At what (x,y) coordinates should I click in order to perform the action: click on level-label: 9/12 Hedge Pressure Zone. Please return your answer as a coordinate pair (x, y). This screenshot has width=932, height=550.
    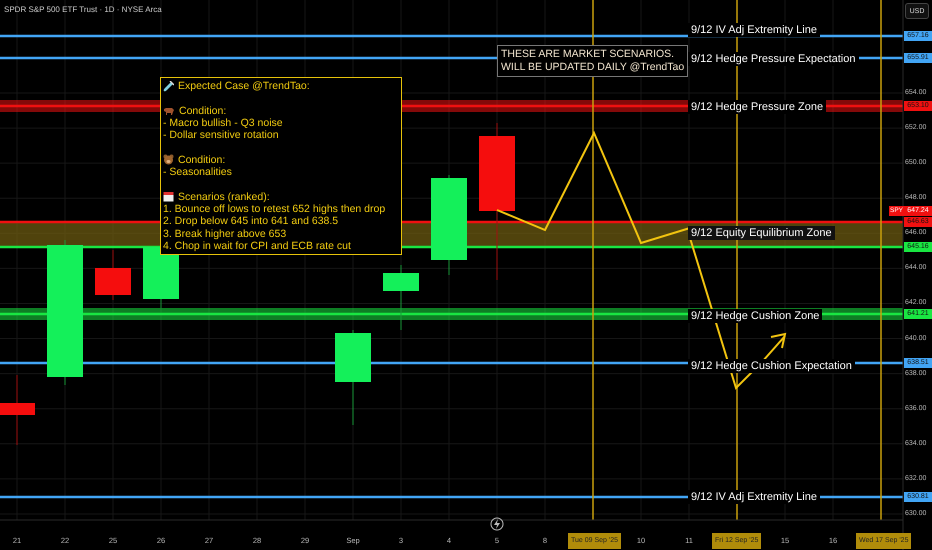
    Looking at the image, I should click on (757, 107).